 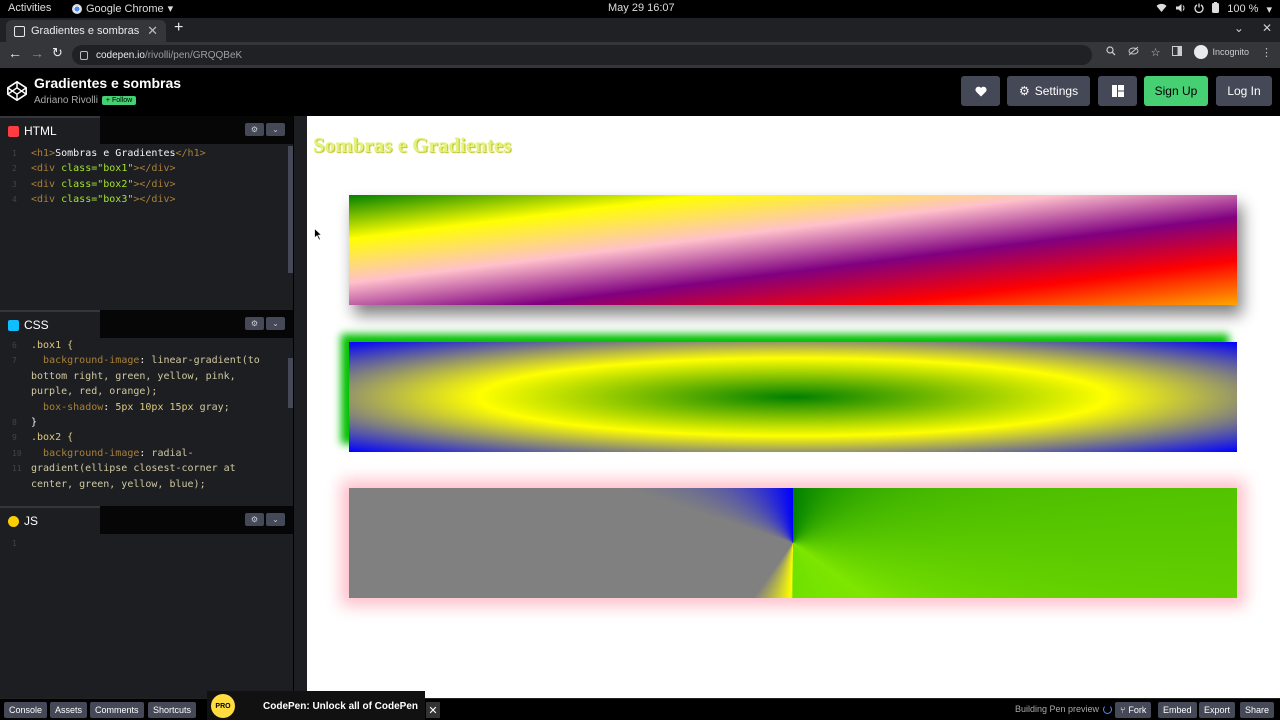 What do you see at coordinates (14, 543) in the screenshot?
I see `line-number: 1` at bounding box center [14, 543].